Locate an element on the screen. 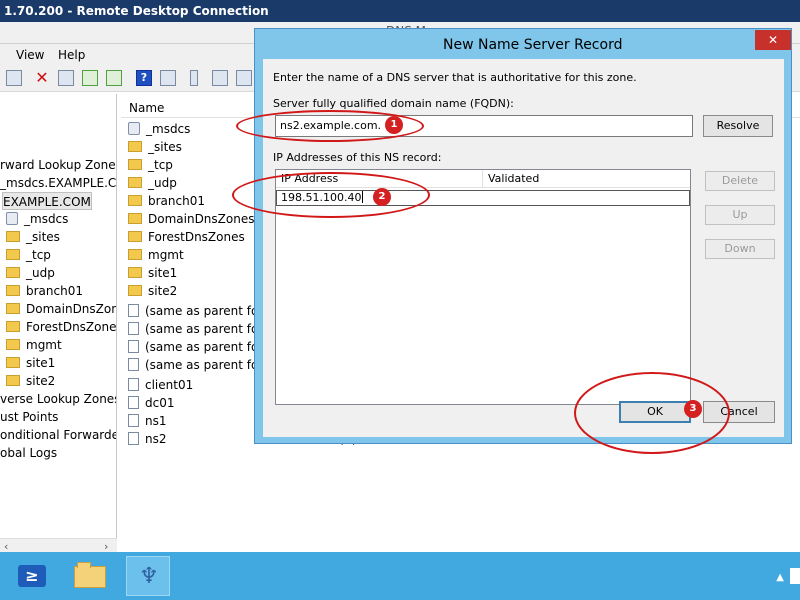  filter-icon is located at coordinates (244, 78).